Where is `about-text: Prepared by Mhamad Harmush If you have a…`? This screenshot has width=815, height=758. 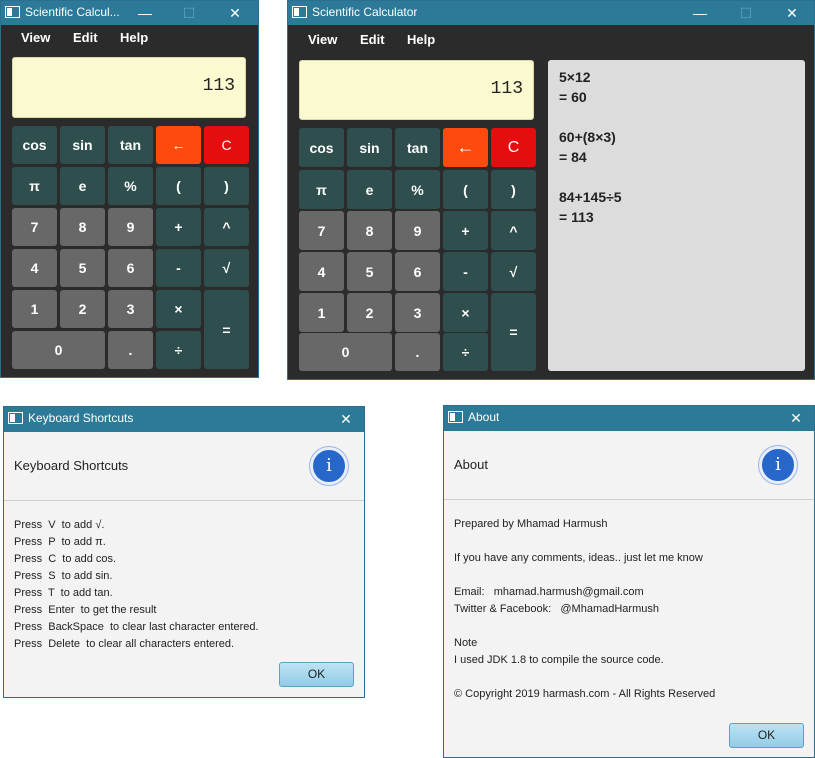
about-text: Prepared by Mhamad Harmush If you have a… is located at coordinates (584, 609).